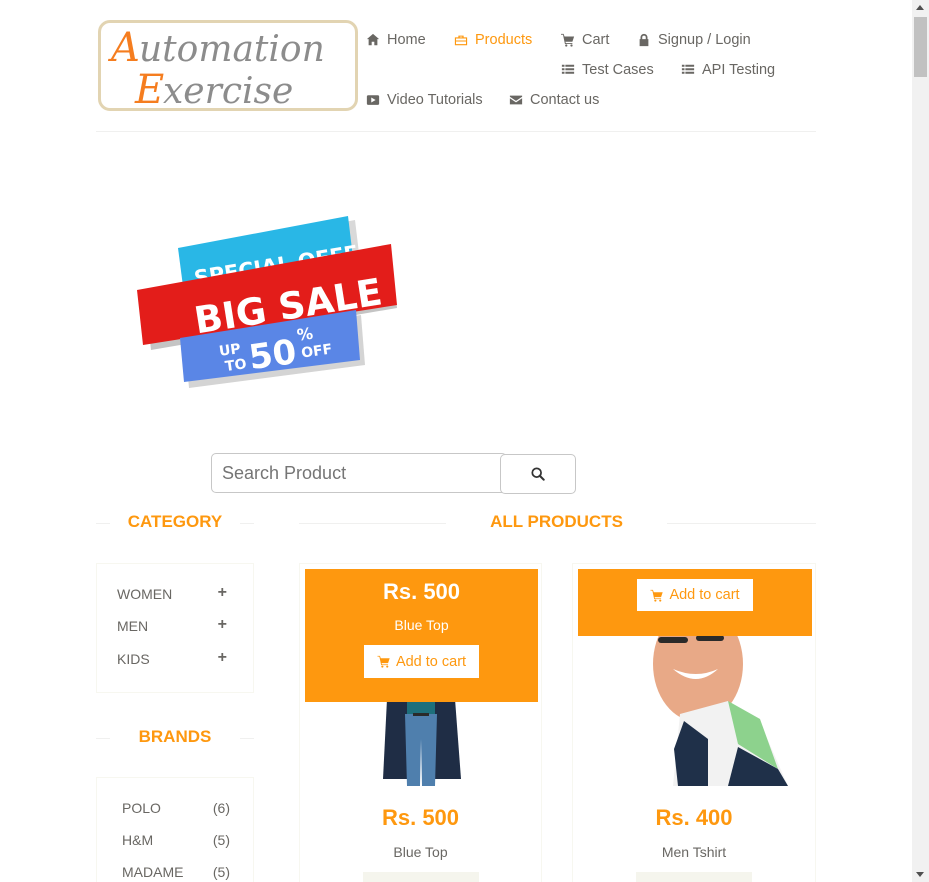 This screenshot has width=929, height=882. I want to click on nav-cart: Cart, so click(585, 40).